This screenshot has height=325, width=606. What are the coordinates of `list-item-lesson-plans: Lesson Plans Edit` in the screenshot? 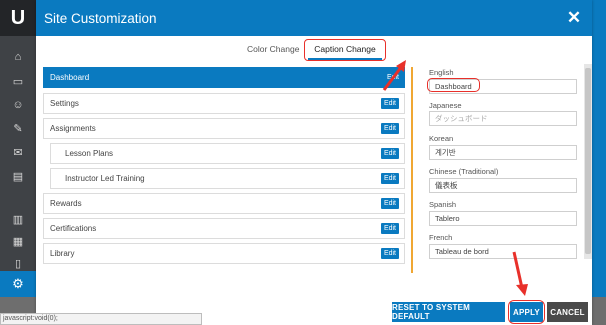 It's located at (227, 153).